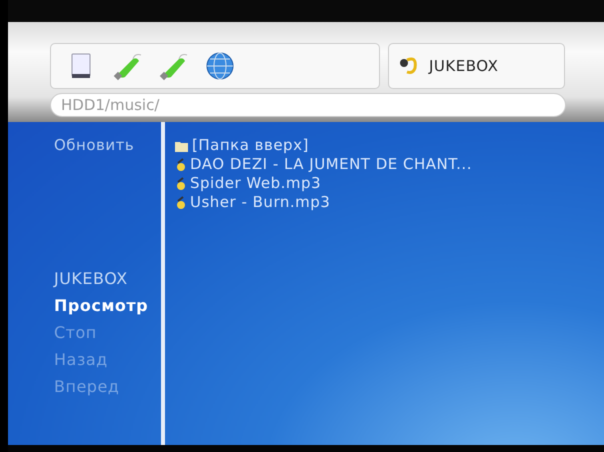  I want to click on menu-item: Просмотр, so click(107, 305).